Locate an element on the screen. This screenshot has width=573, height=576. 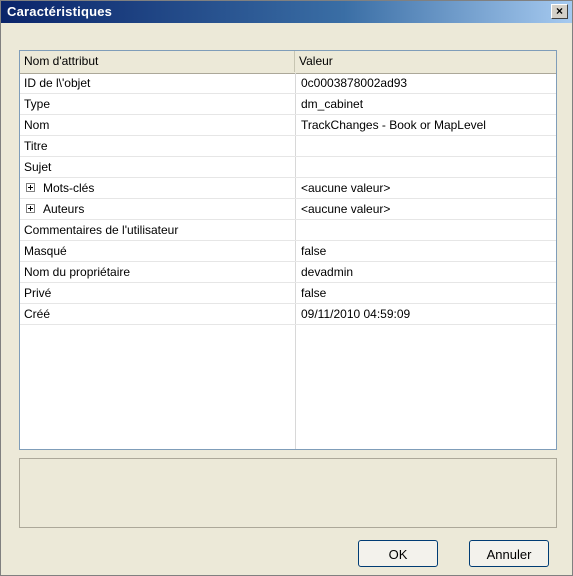
attribute-value-cell: 09/11/2010 04:59:09 is located at coordinates (356, 314).